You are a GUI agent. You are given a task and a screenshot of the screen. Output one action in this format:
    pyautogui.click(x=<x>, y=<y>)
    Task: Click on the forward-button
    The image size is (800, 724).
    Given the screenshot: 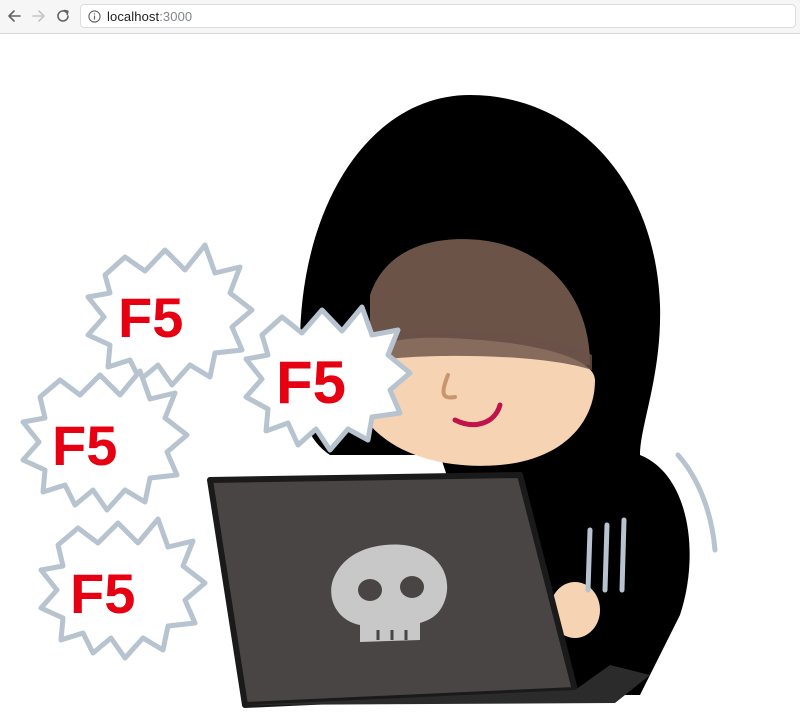 What is the action you would take?
    pyautogui.click(x=39, y=16)
    